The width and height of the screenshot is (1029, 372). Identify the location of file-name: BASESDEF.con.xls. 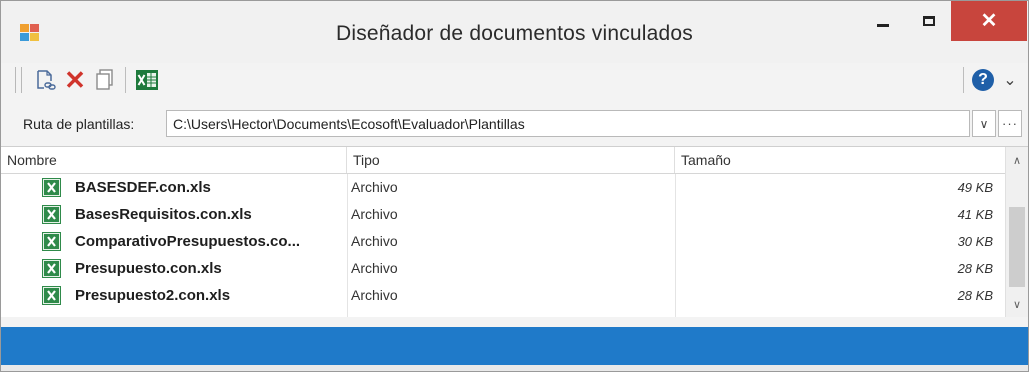
(143, 187).